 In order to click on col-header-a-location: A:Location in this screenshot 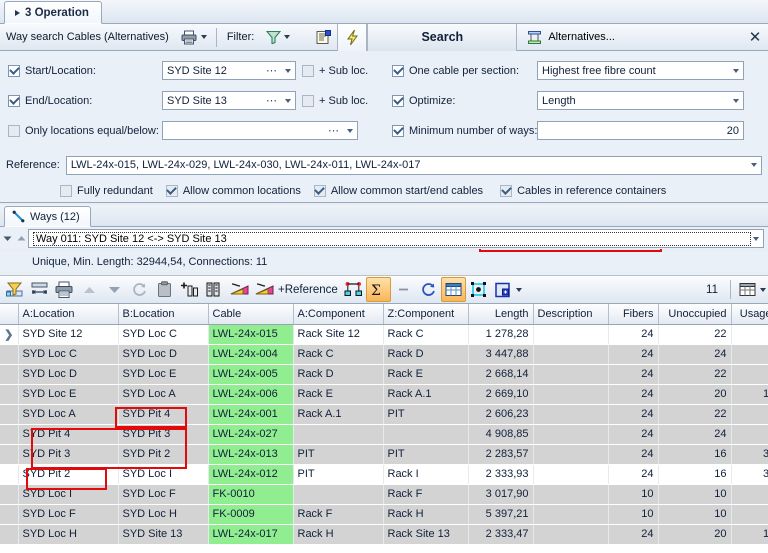, I will do `click(68, 314)`.